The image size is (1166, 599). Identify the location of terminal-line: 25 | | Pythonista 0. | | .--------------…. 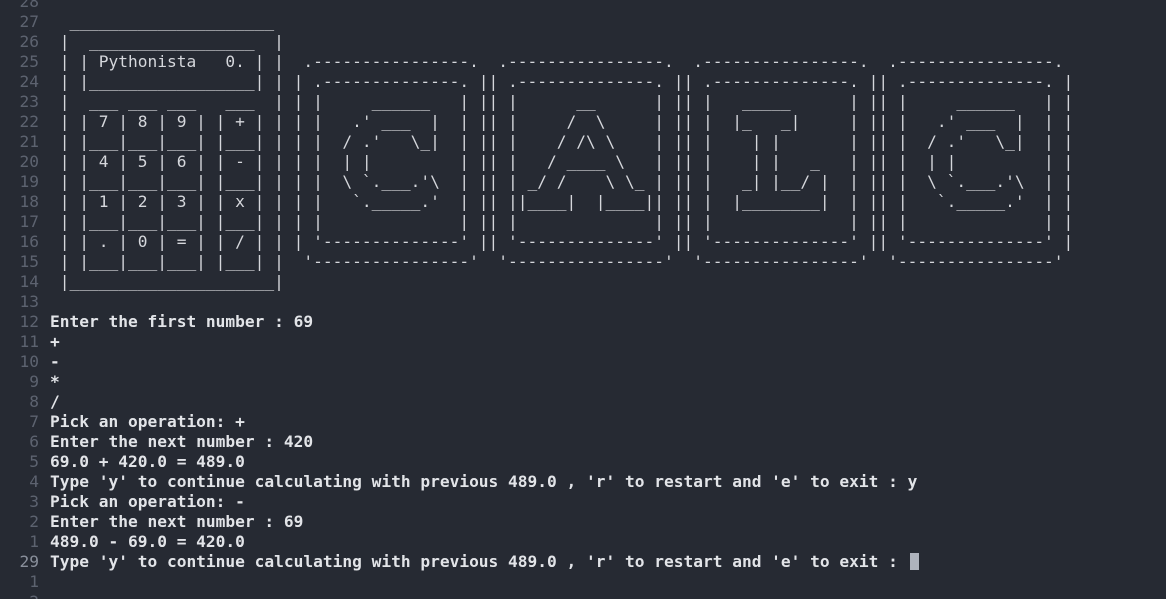
(532, 62).